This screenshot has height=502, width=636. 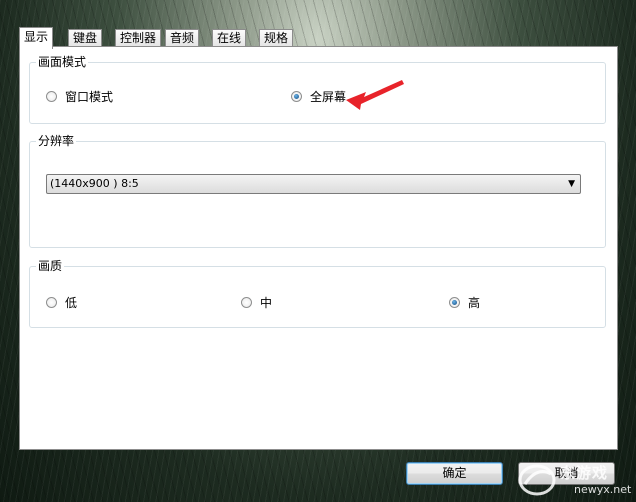 What do you see at coordinates (229, 38) in the screenshot?
I see `tab-online: 在线` at bounding box center [229, 38].